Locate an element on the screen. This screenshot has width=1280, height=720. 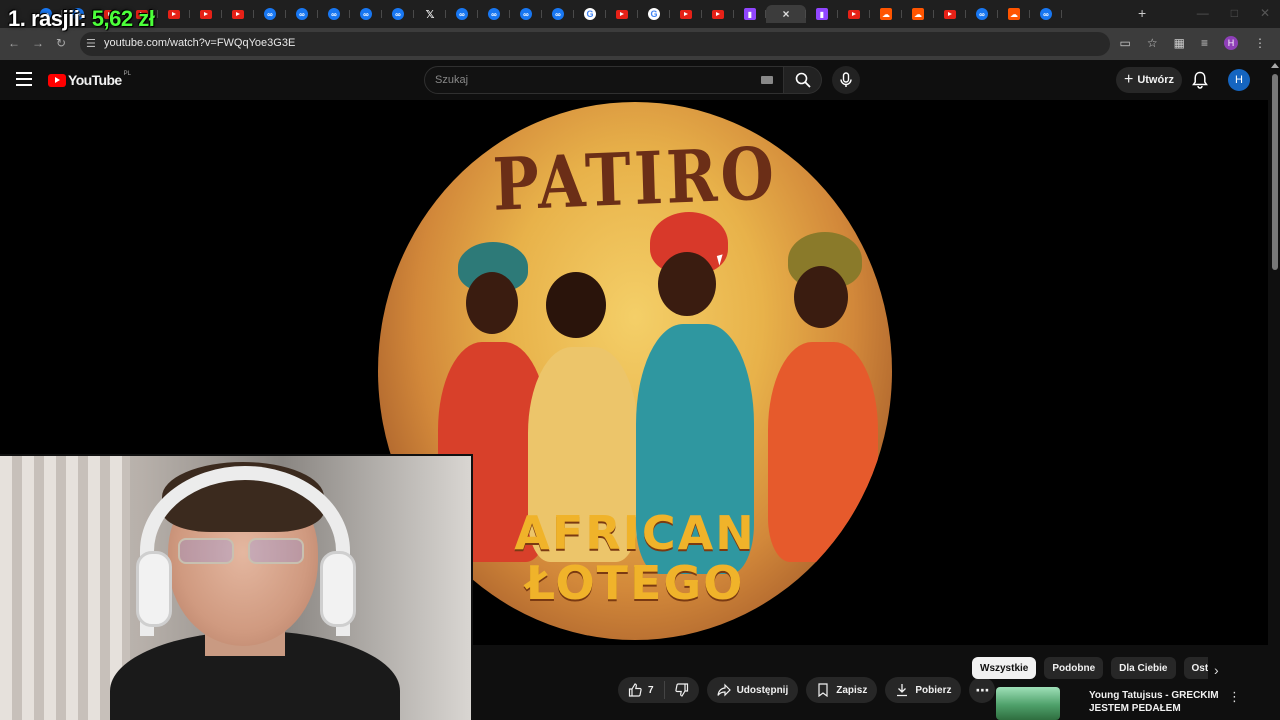
browser-tab: 𝕏 is located at coordinates (430, 14).